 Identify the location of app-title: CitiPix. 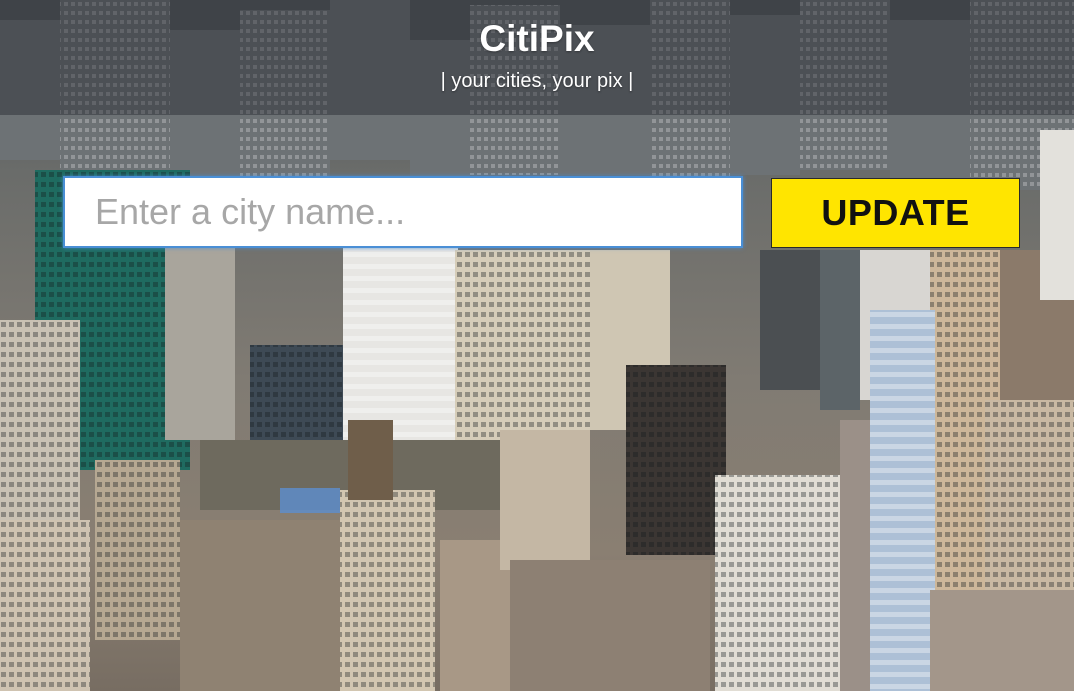
(537, 38).